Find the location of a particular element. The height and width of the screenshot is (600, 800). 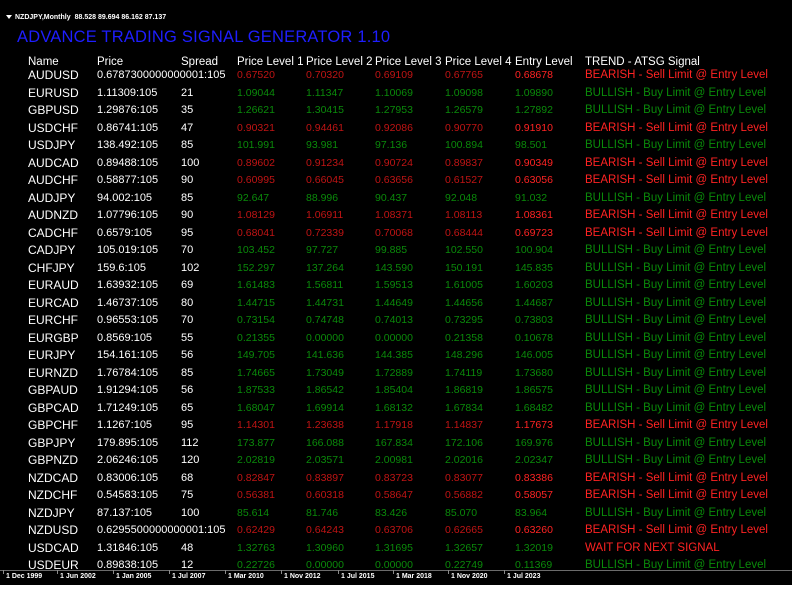

spread-value: 120 is located at coordinates (190, 460).